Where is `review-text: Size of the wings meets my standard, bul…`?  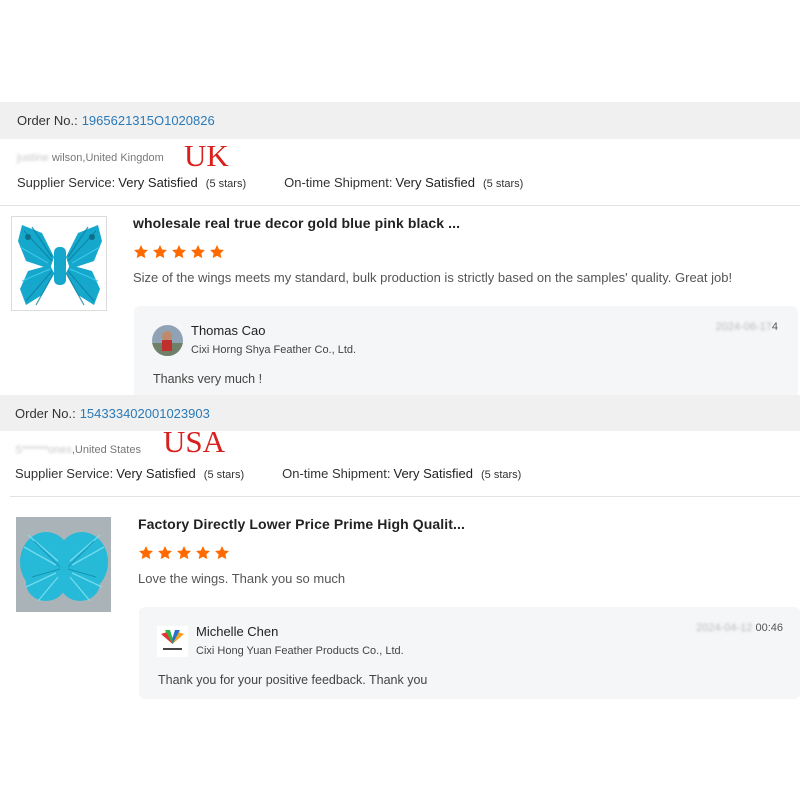 review-text: Size of the wings meets my standard, bul… is located at coordinates (433, 277).